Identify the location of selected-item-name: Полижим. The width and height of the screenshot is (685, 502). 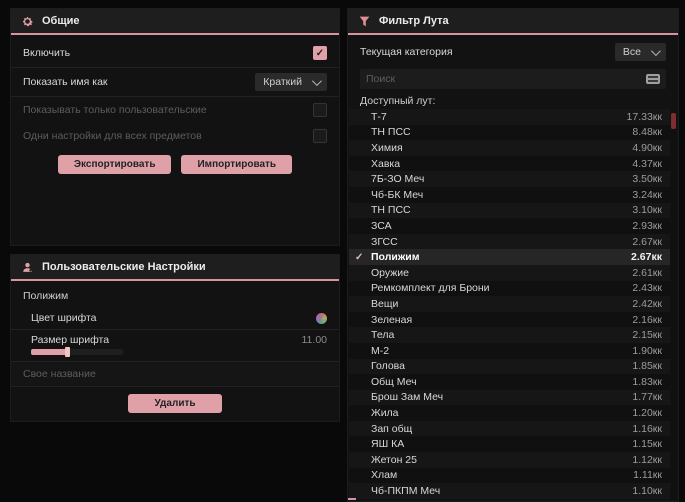
(46, 296).